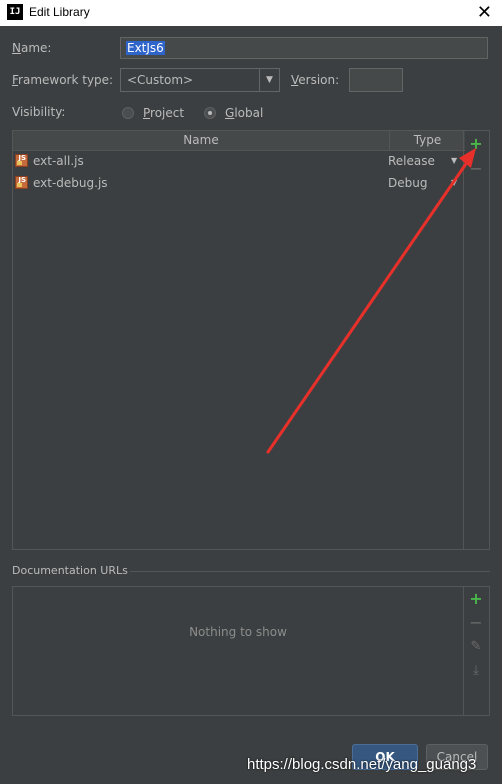  I want to click on radio-project-label: Project, so click(163, 113).